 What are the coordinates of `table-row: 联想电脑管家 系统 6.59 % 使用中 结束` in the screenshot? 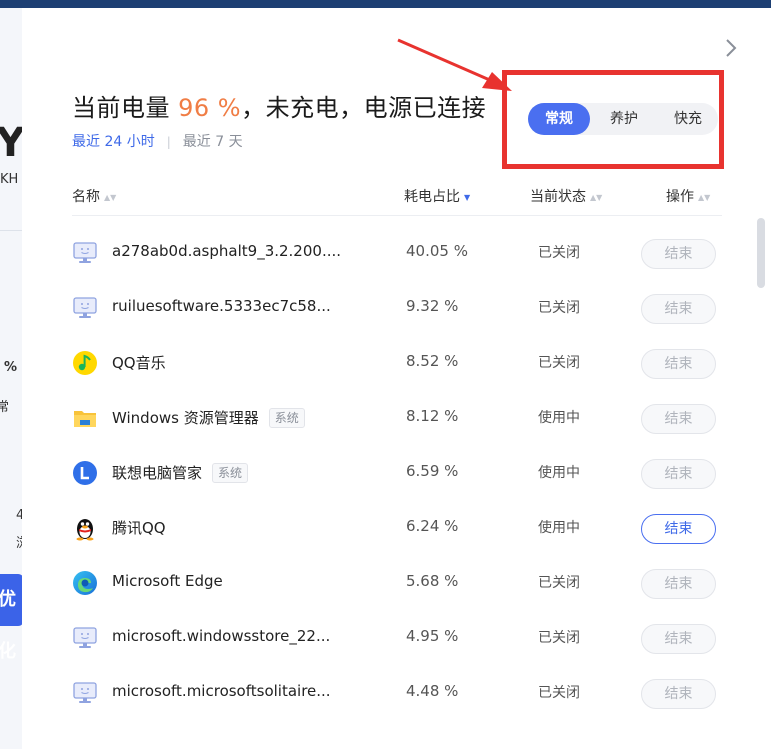 It's located at (397, 472).